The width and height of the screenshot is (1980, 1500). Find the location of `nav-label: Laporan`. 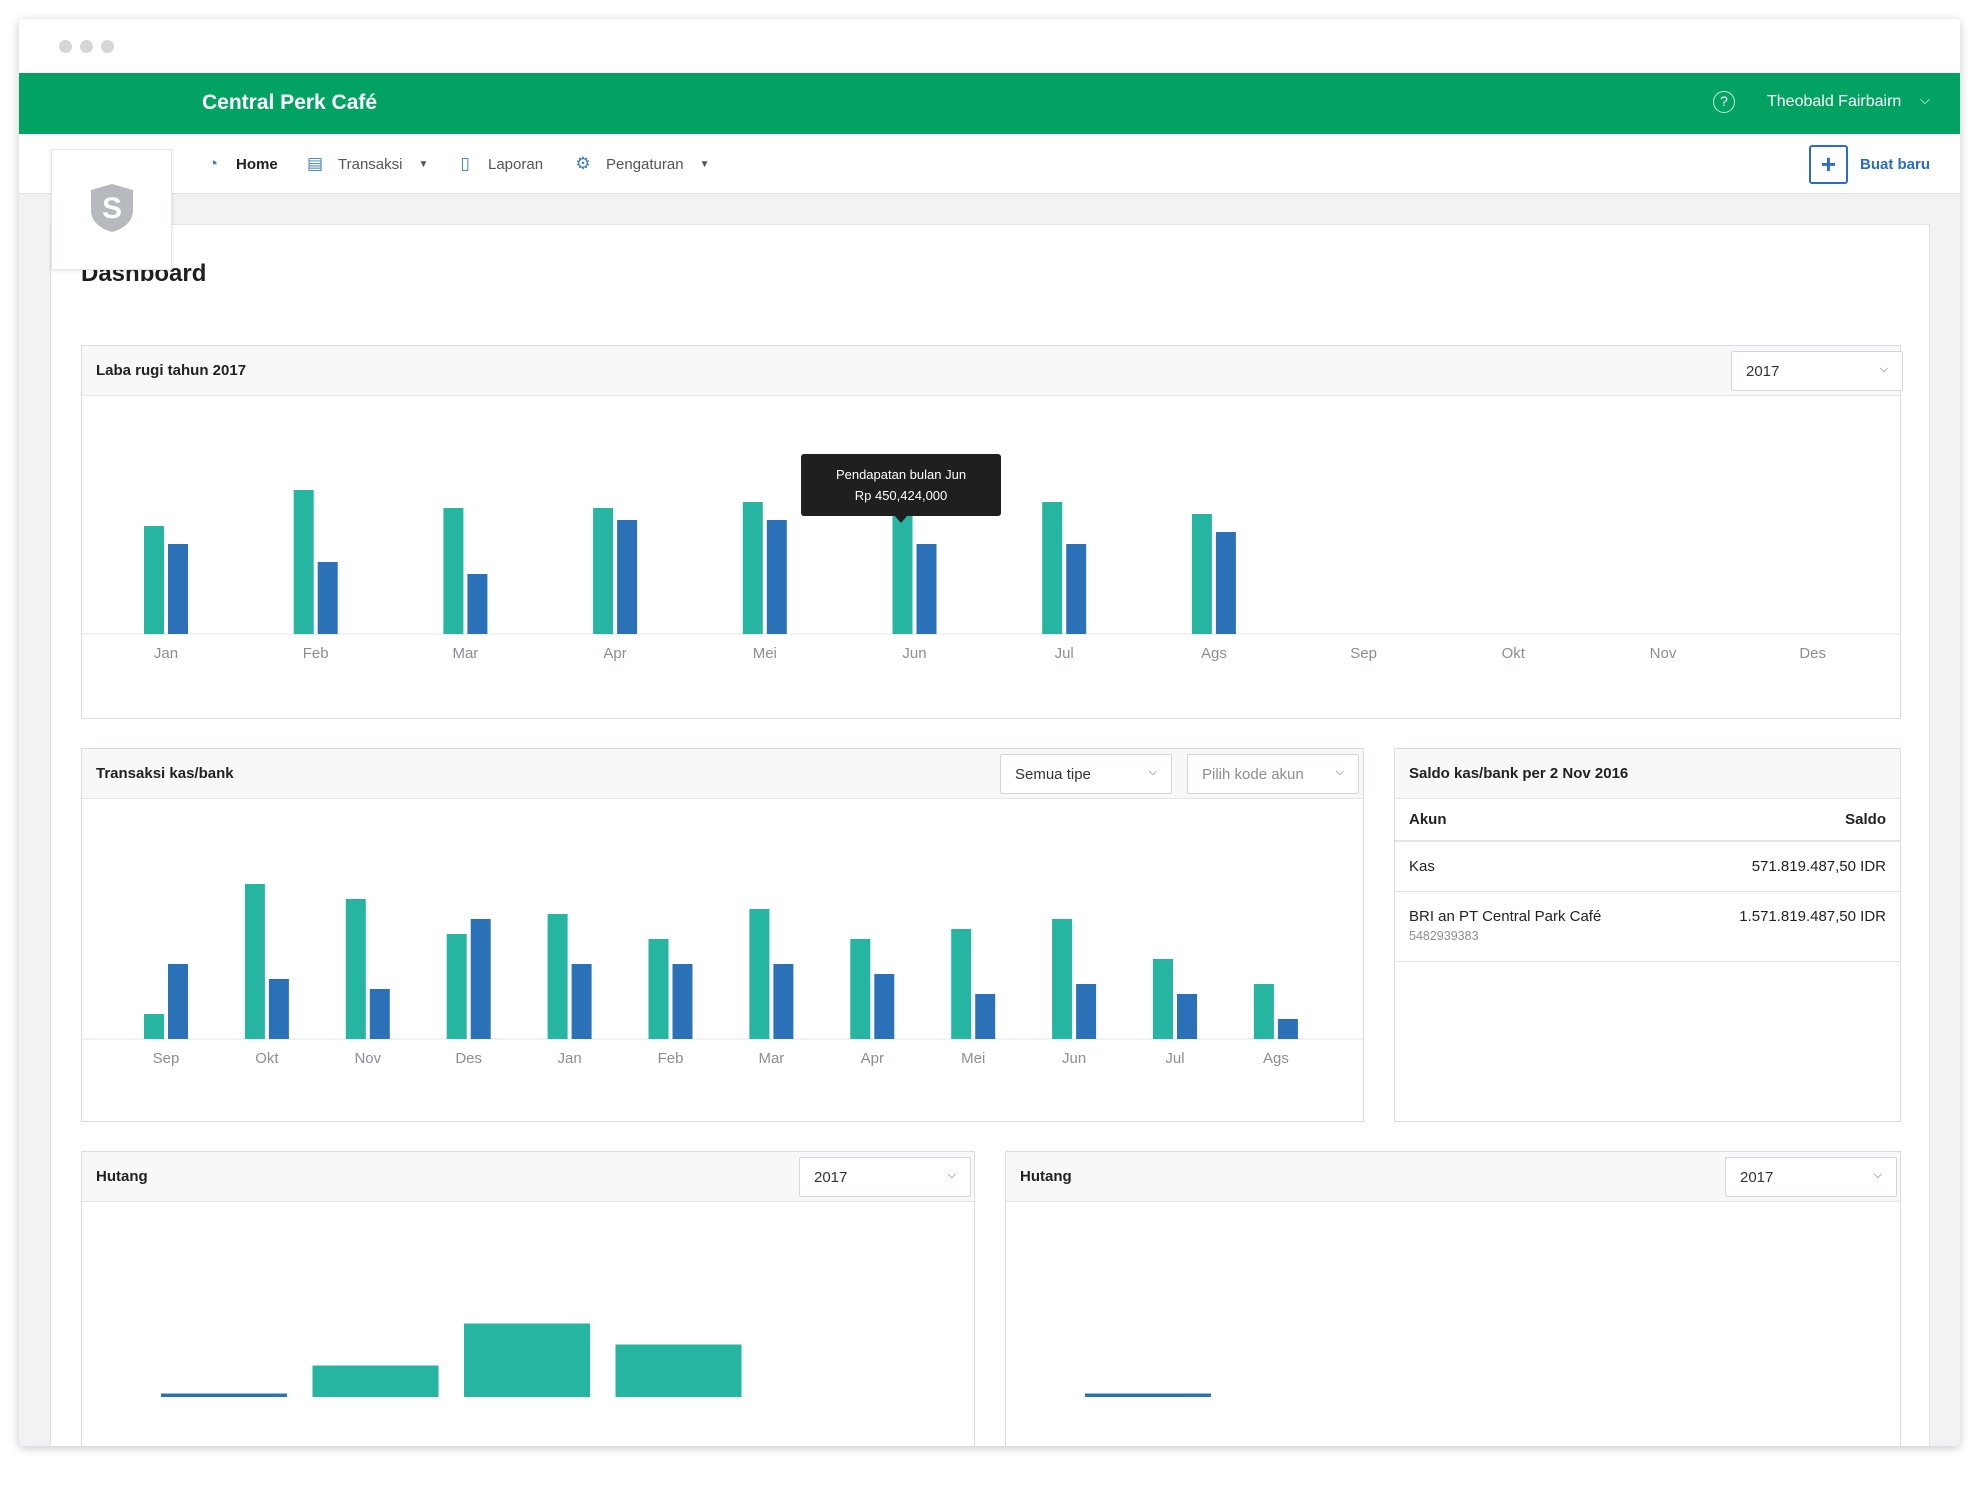

nav-label: Laporan is located at coordinates (516, 164).